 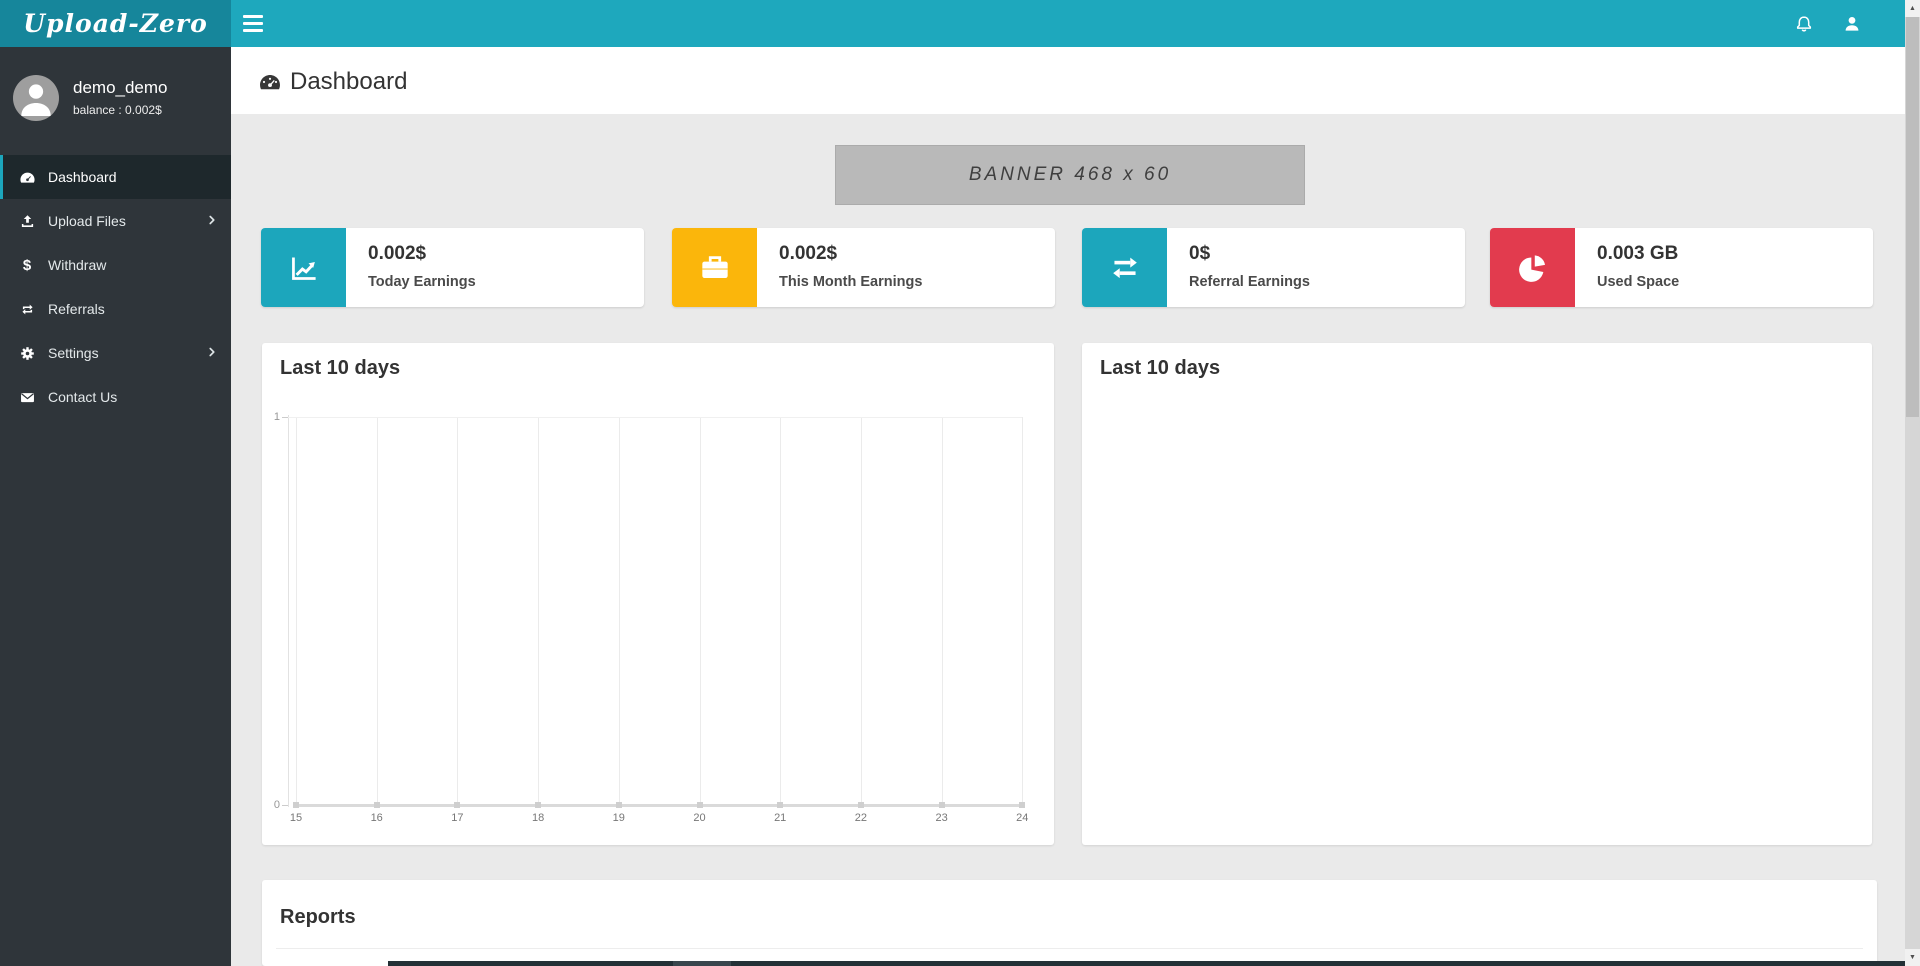 I want to click on stat-card-month-earnings: 0.002$ This Month Earnings, so click(x=863, y=267).